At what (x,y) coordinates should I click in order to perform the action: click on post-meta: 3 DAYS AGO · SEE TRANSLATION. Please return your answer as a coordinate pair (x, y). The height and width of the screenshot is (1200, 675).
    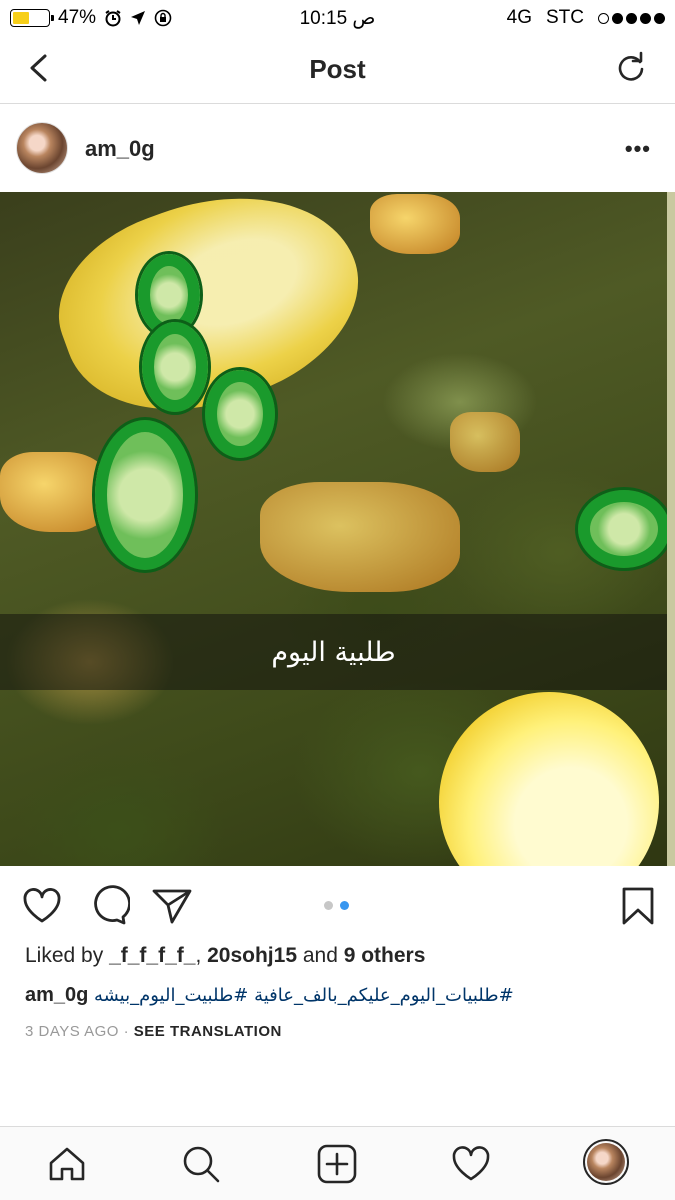
    Looking at the image, I should click on (153, 1031).